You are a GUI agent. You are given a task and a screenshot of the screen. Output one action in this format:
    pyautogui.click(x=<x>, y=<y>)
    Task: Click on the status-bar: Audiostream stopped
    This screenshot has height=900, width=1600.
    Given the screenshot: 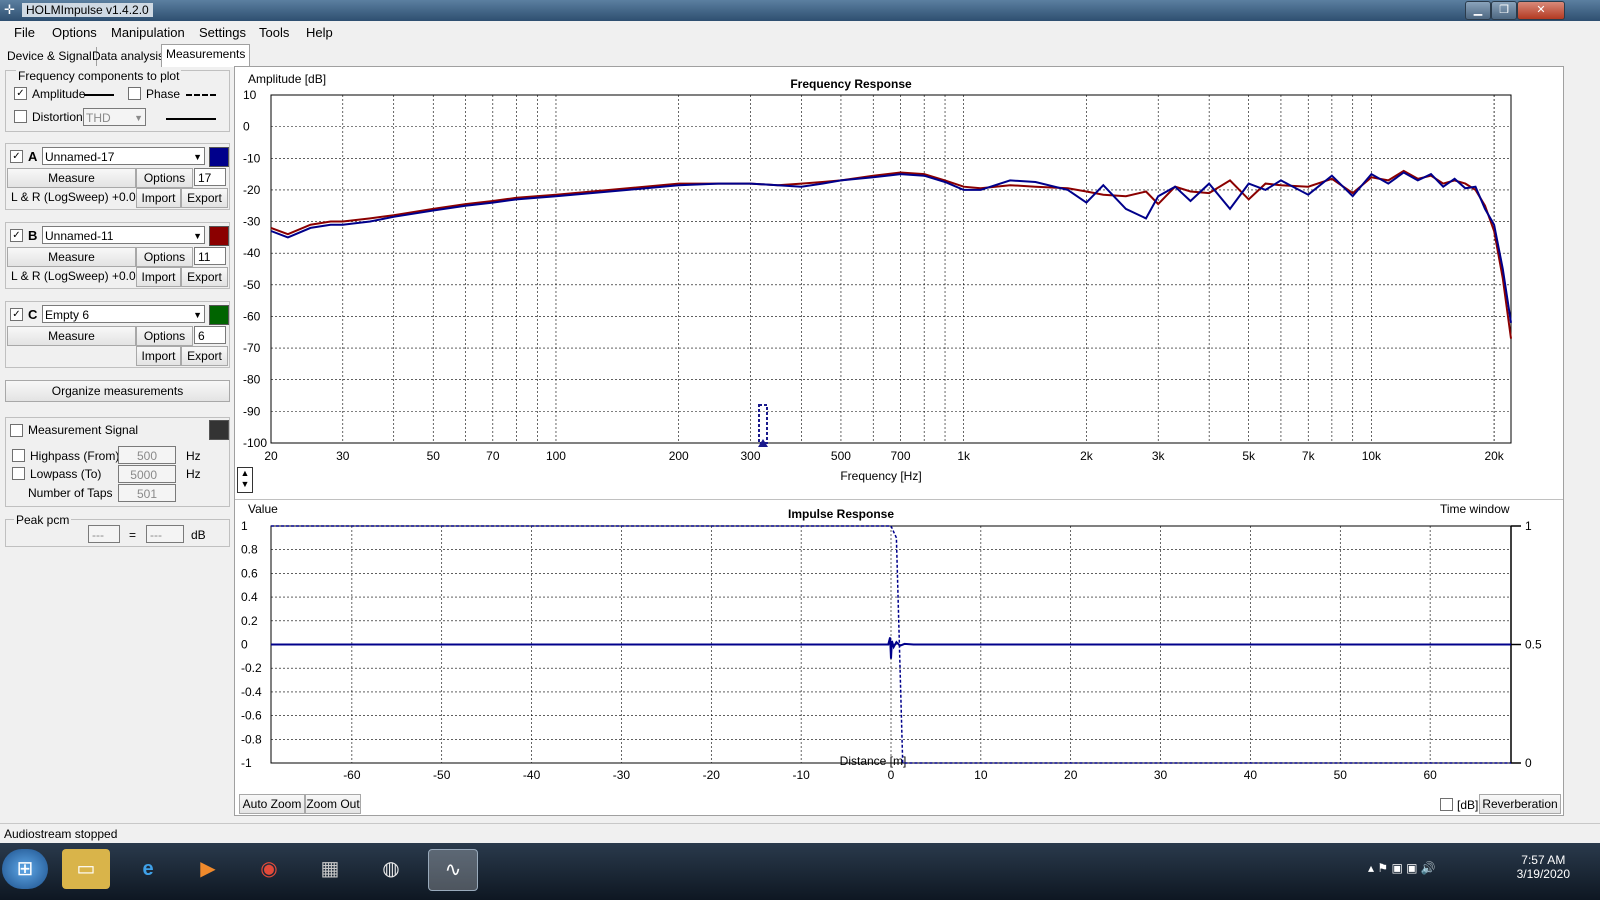 What is the action you would take?
    pyautogui.click(x=800, y=833)
    